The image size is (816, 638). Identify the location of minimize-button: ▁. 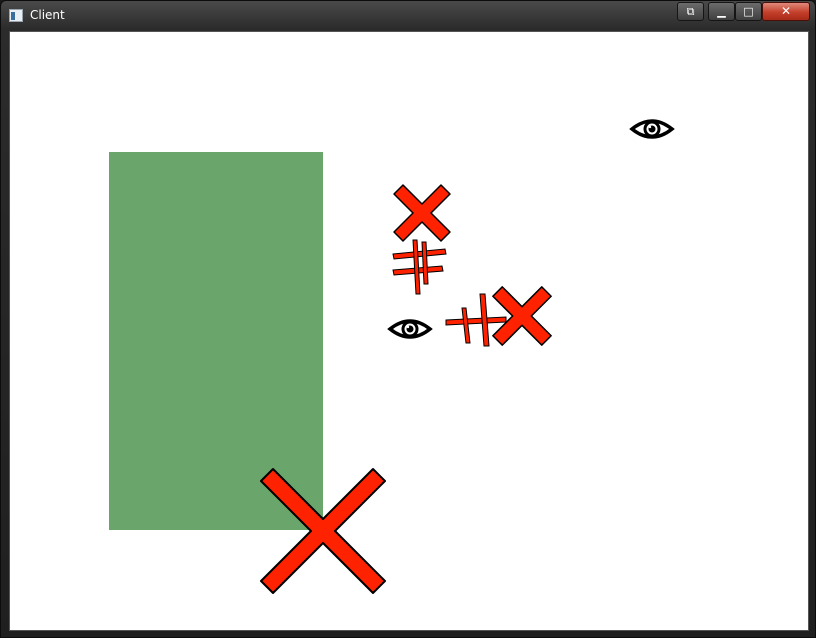
(721, 11).